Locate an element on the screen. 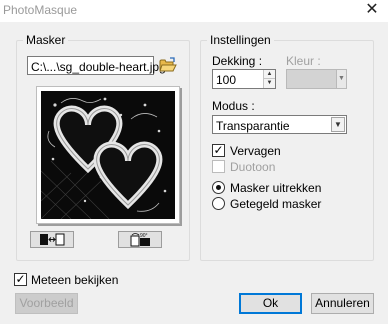 Image resolution: width=388 pixels, height=324 pixels. mask-file-field: C:\...\sg_double-heart.jpg is located at coordinates (96, 65).